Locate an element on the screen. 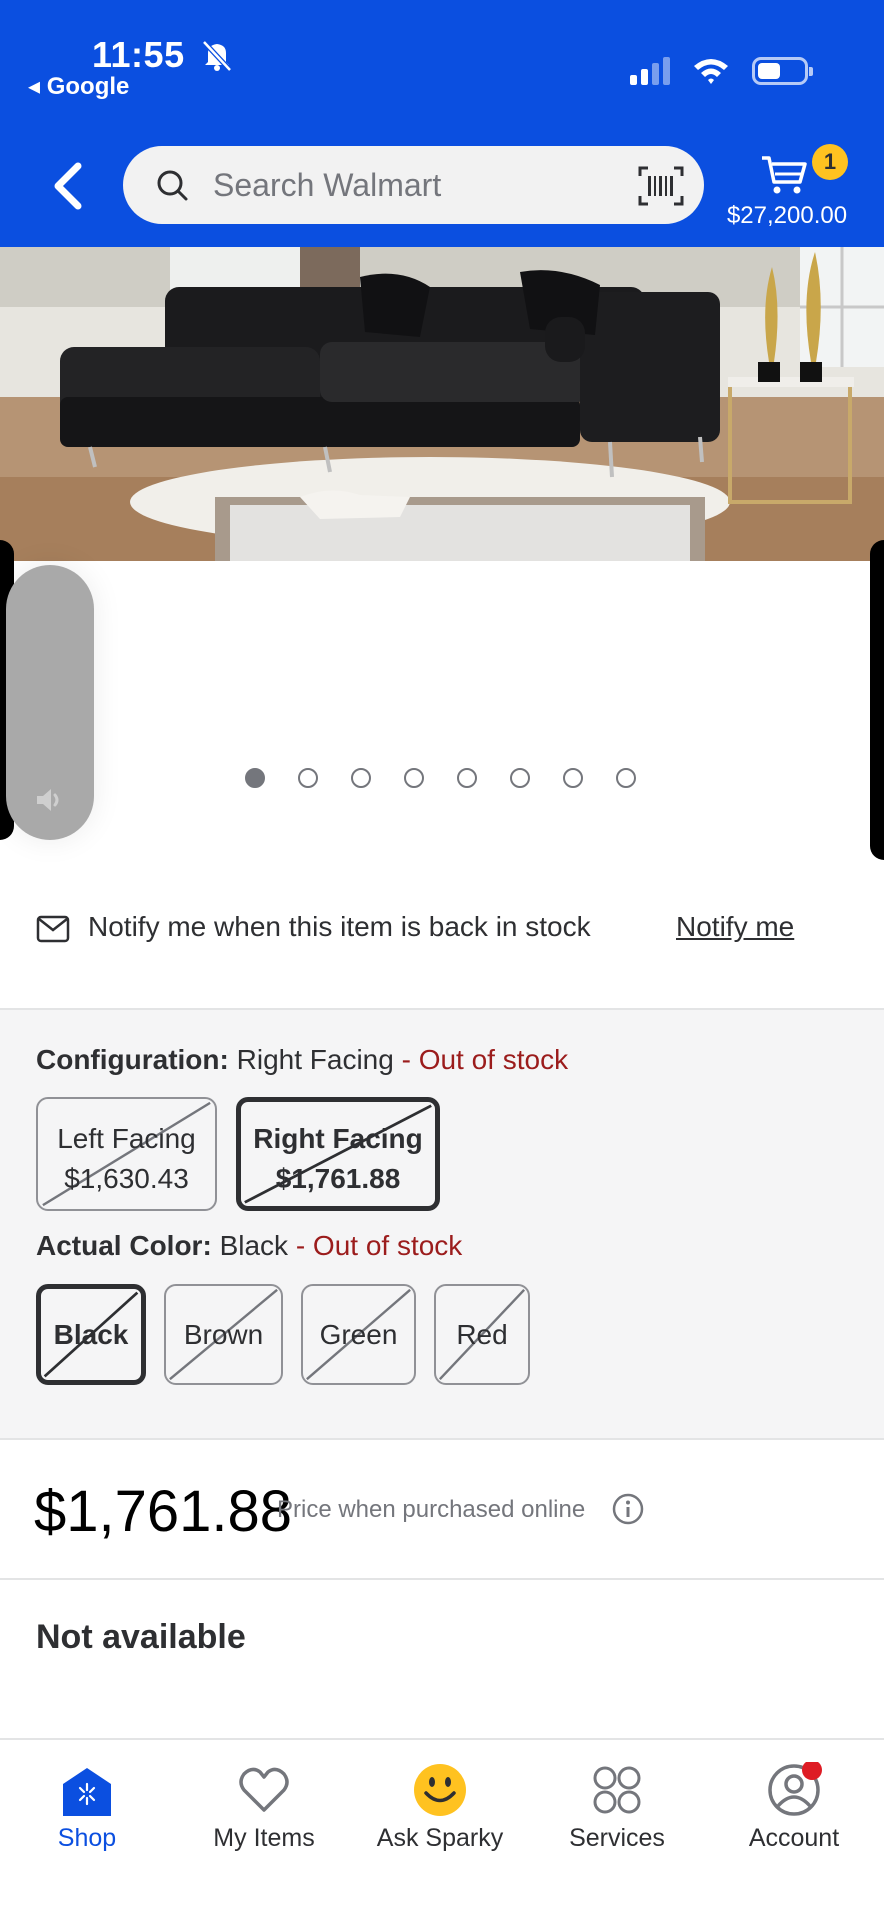 This screenshot has width=884, height=1920. nav-services: Services is located at coordinates (617, 1812).